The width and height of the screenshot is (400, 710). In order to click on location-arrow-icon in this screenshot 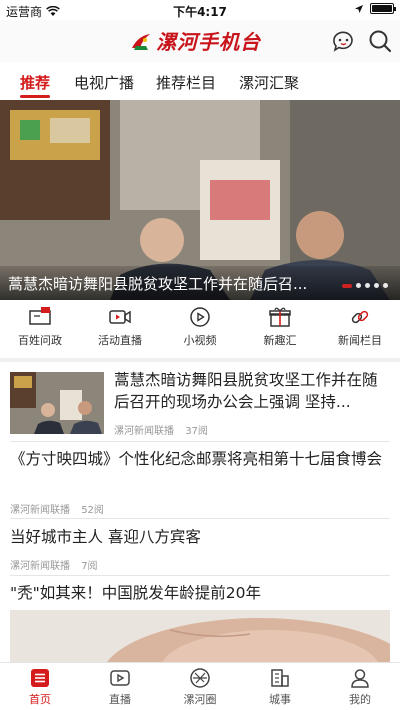, I will do `click(359, 8)`.